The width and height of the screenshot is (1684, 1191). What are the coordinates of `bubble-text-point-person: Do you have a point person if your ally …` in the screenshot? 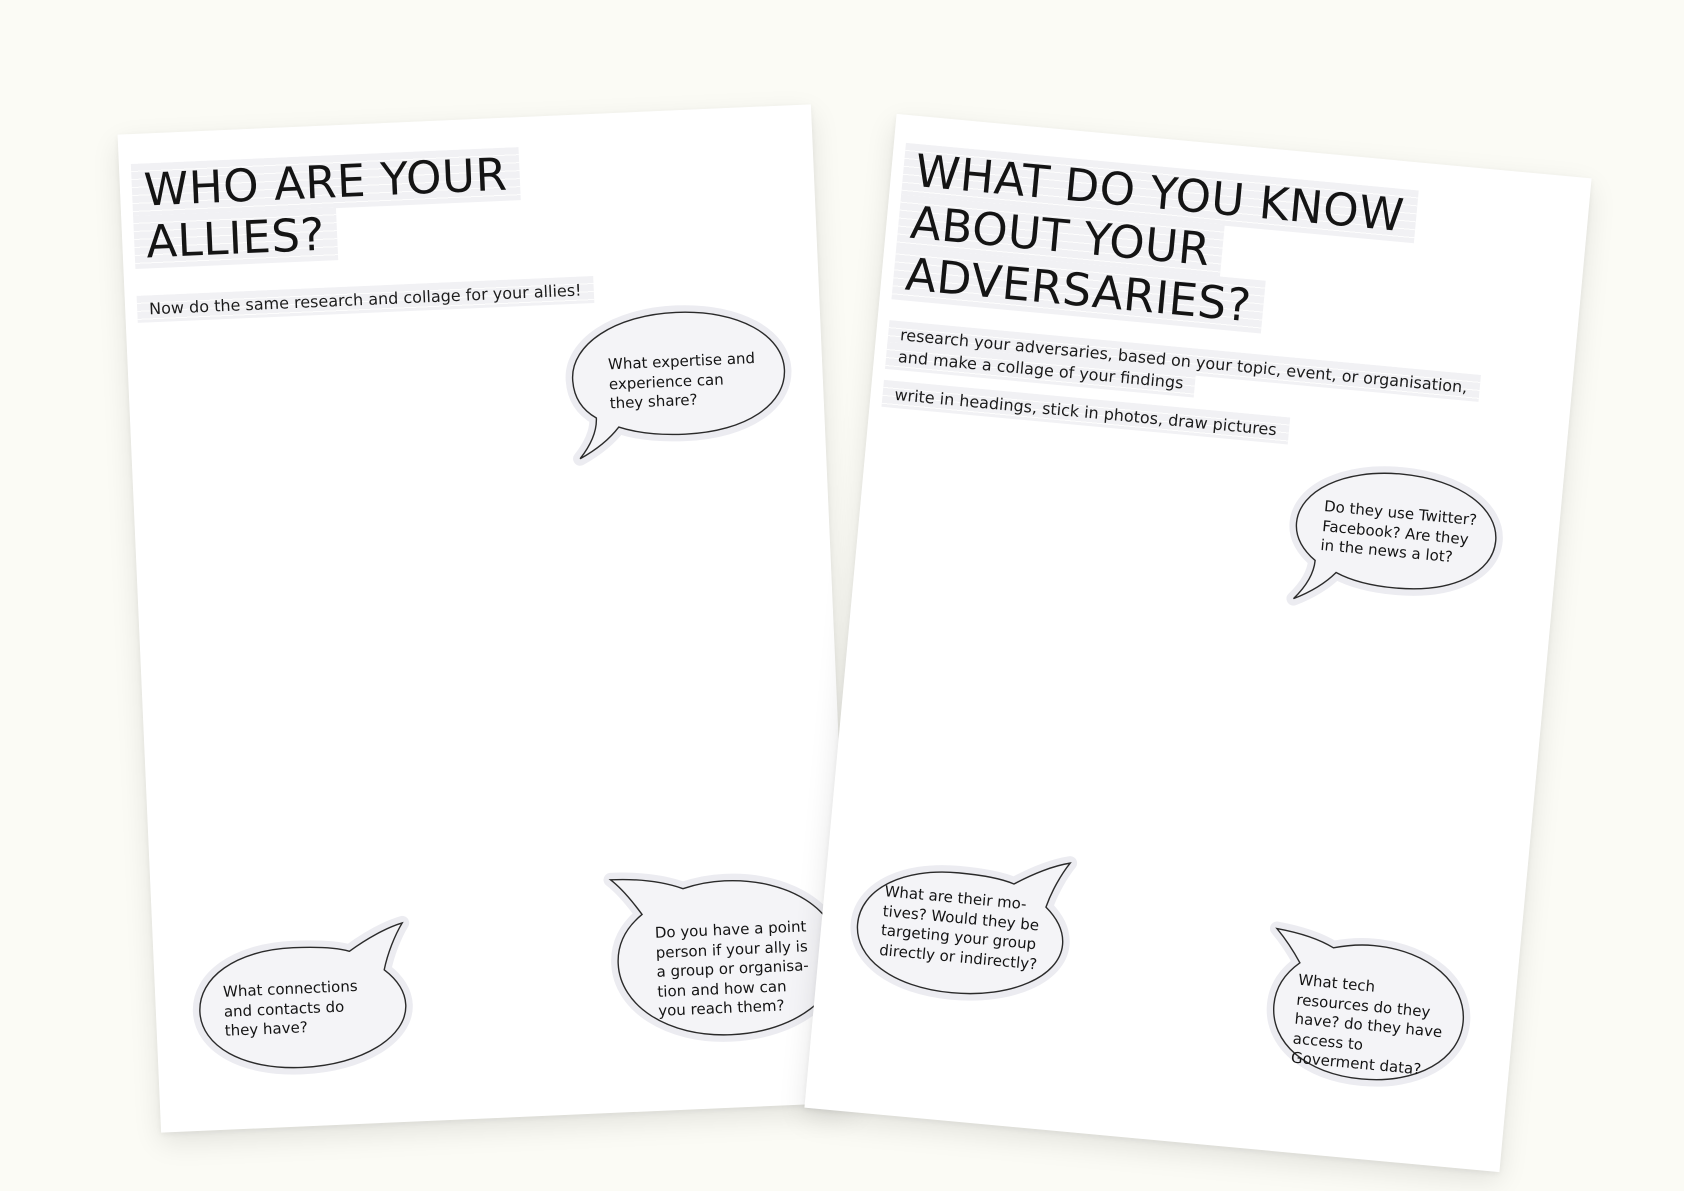 It's located at (732, 968).